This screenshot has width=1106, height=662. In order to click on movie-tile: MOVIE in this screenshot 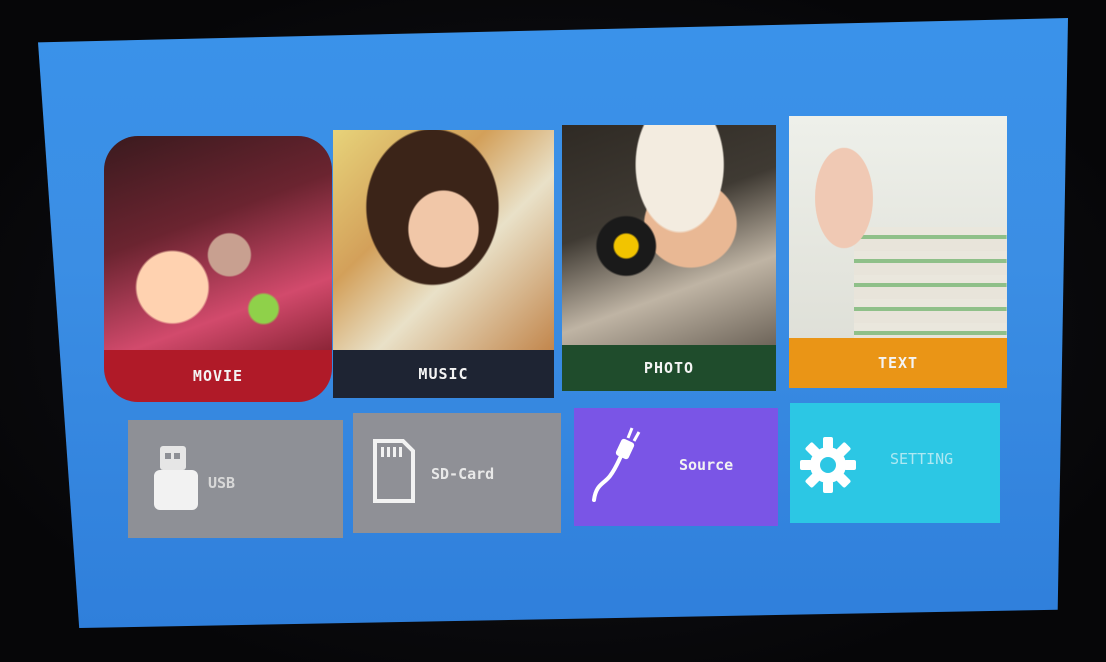, I will do `click(218, 269)`.